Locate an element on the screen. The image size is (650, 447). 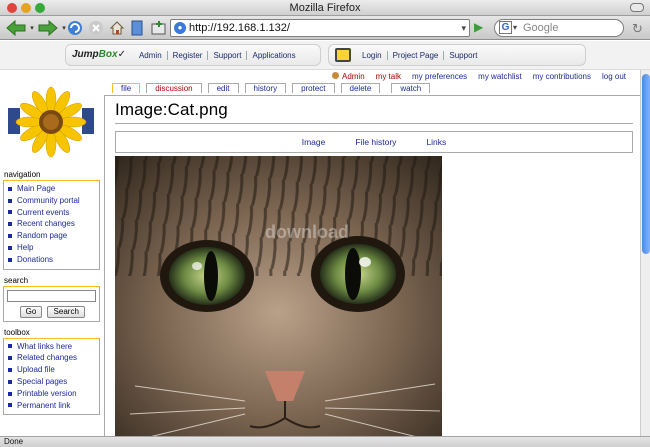
jumpbox-logo: JumpBox✓ is located at coordinates (100, 55).